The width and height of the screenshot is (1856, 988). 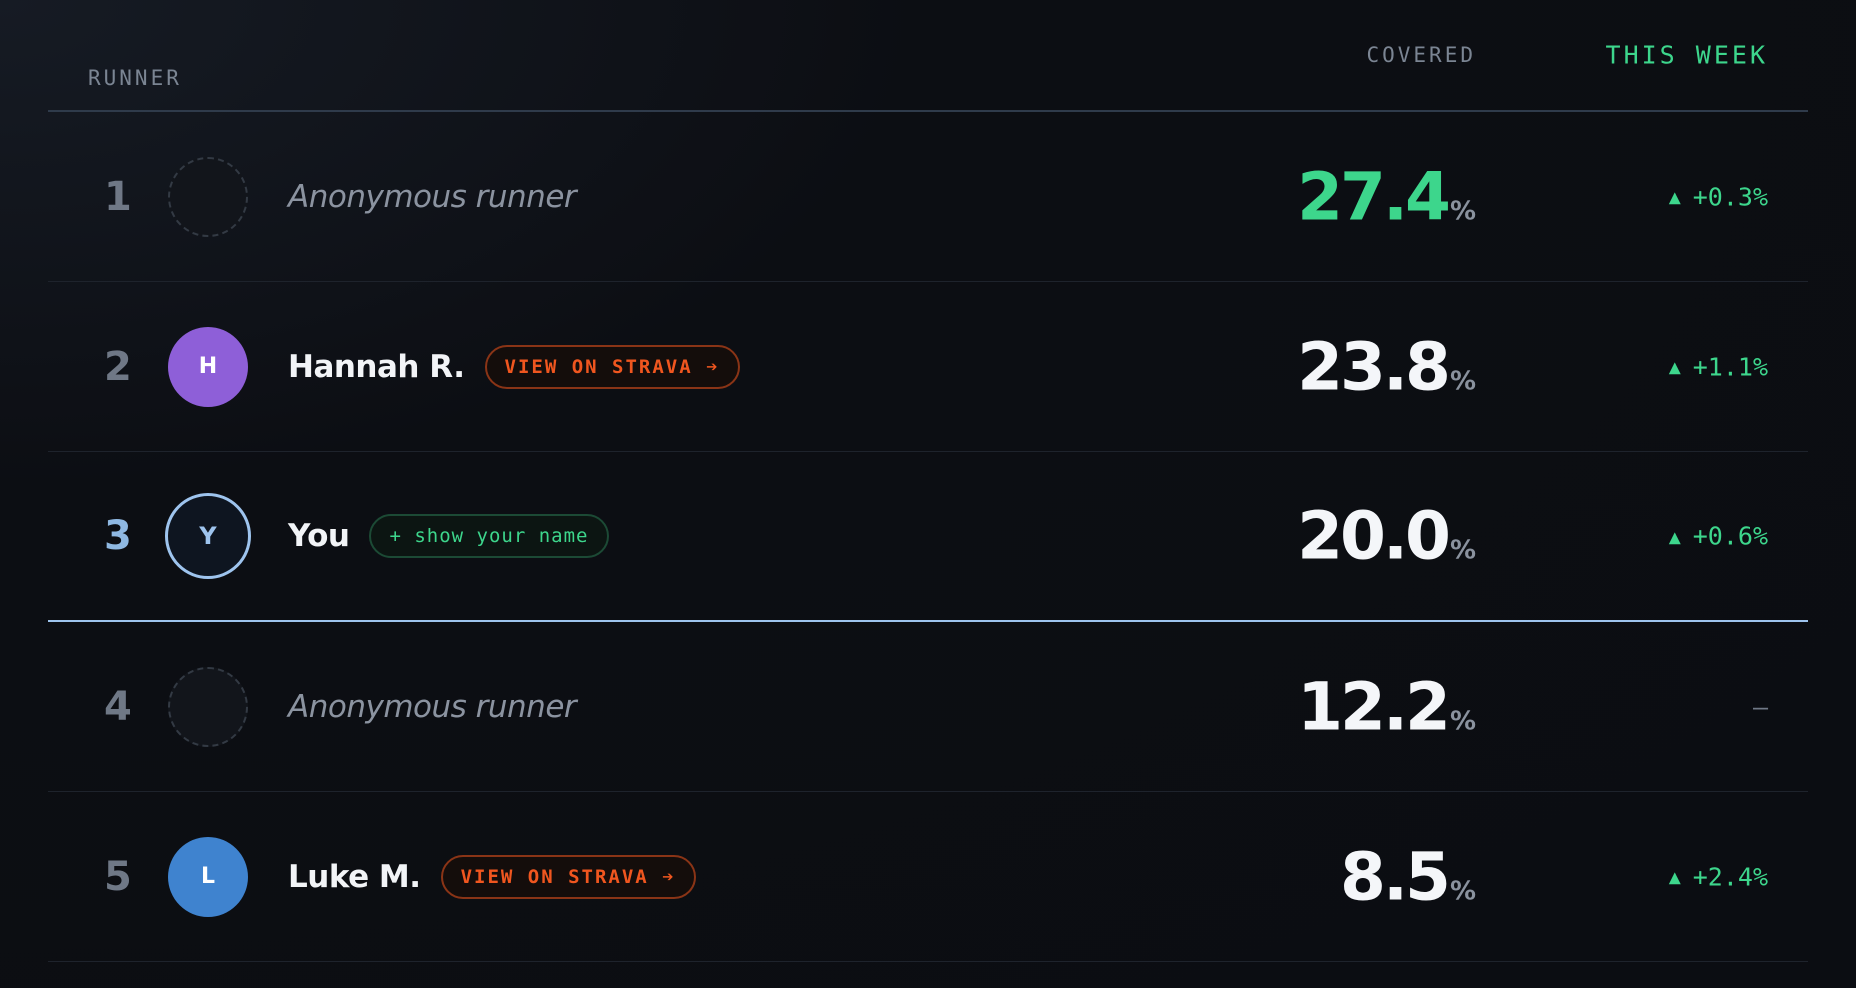 I want to click on weekly-change: ▲ +1.1%, so click(x=1718, y=366).